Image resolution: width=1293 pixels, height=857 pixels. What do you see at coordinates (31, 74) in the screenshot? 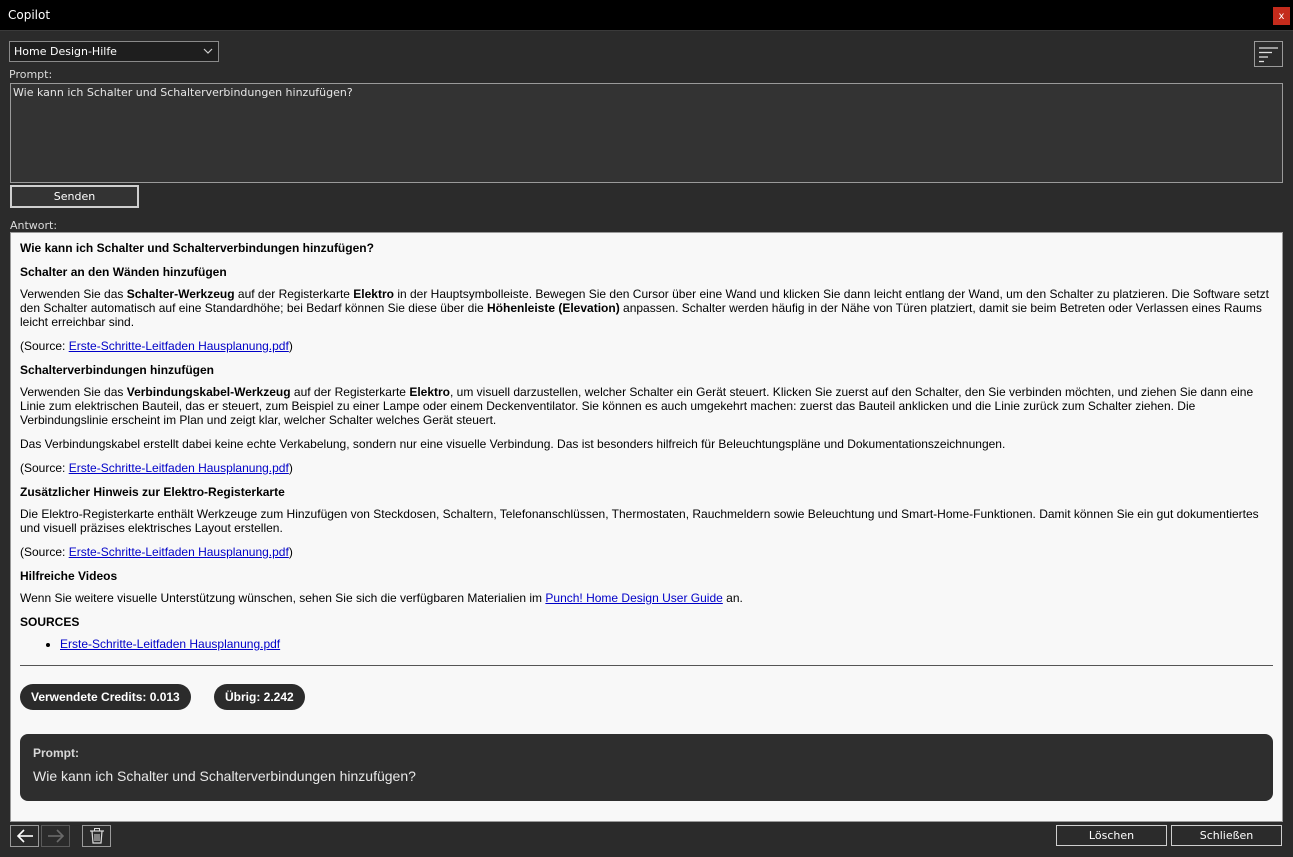
I see `prompt-label: Prompt:` at bounding box center [31, 74].